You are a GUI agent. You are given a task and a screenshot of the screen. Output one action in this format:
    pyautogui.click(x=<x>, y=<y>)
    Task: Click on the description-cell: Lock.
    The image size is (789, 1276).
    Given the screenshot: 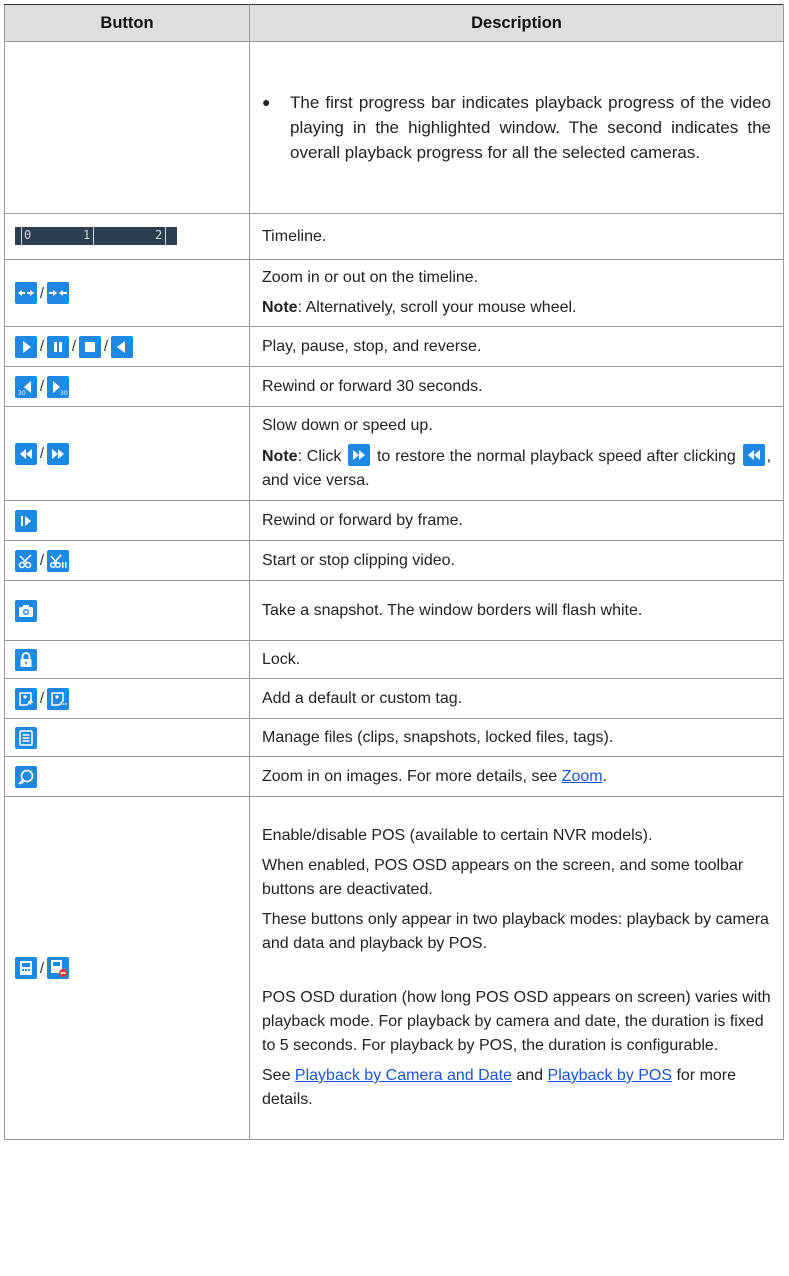 What is the action you would take?
    pyautogui.click(x=516, y=659)
    